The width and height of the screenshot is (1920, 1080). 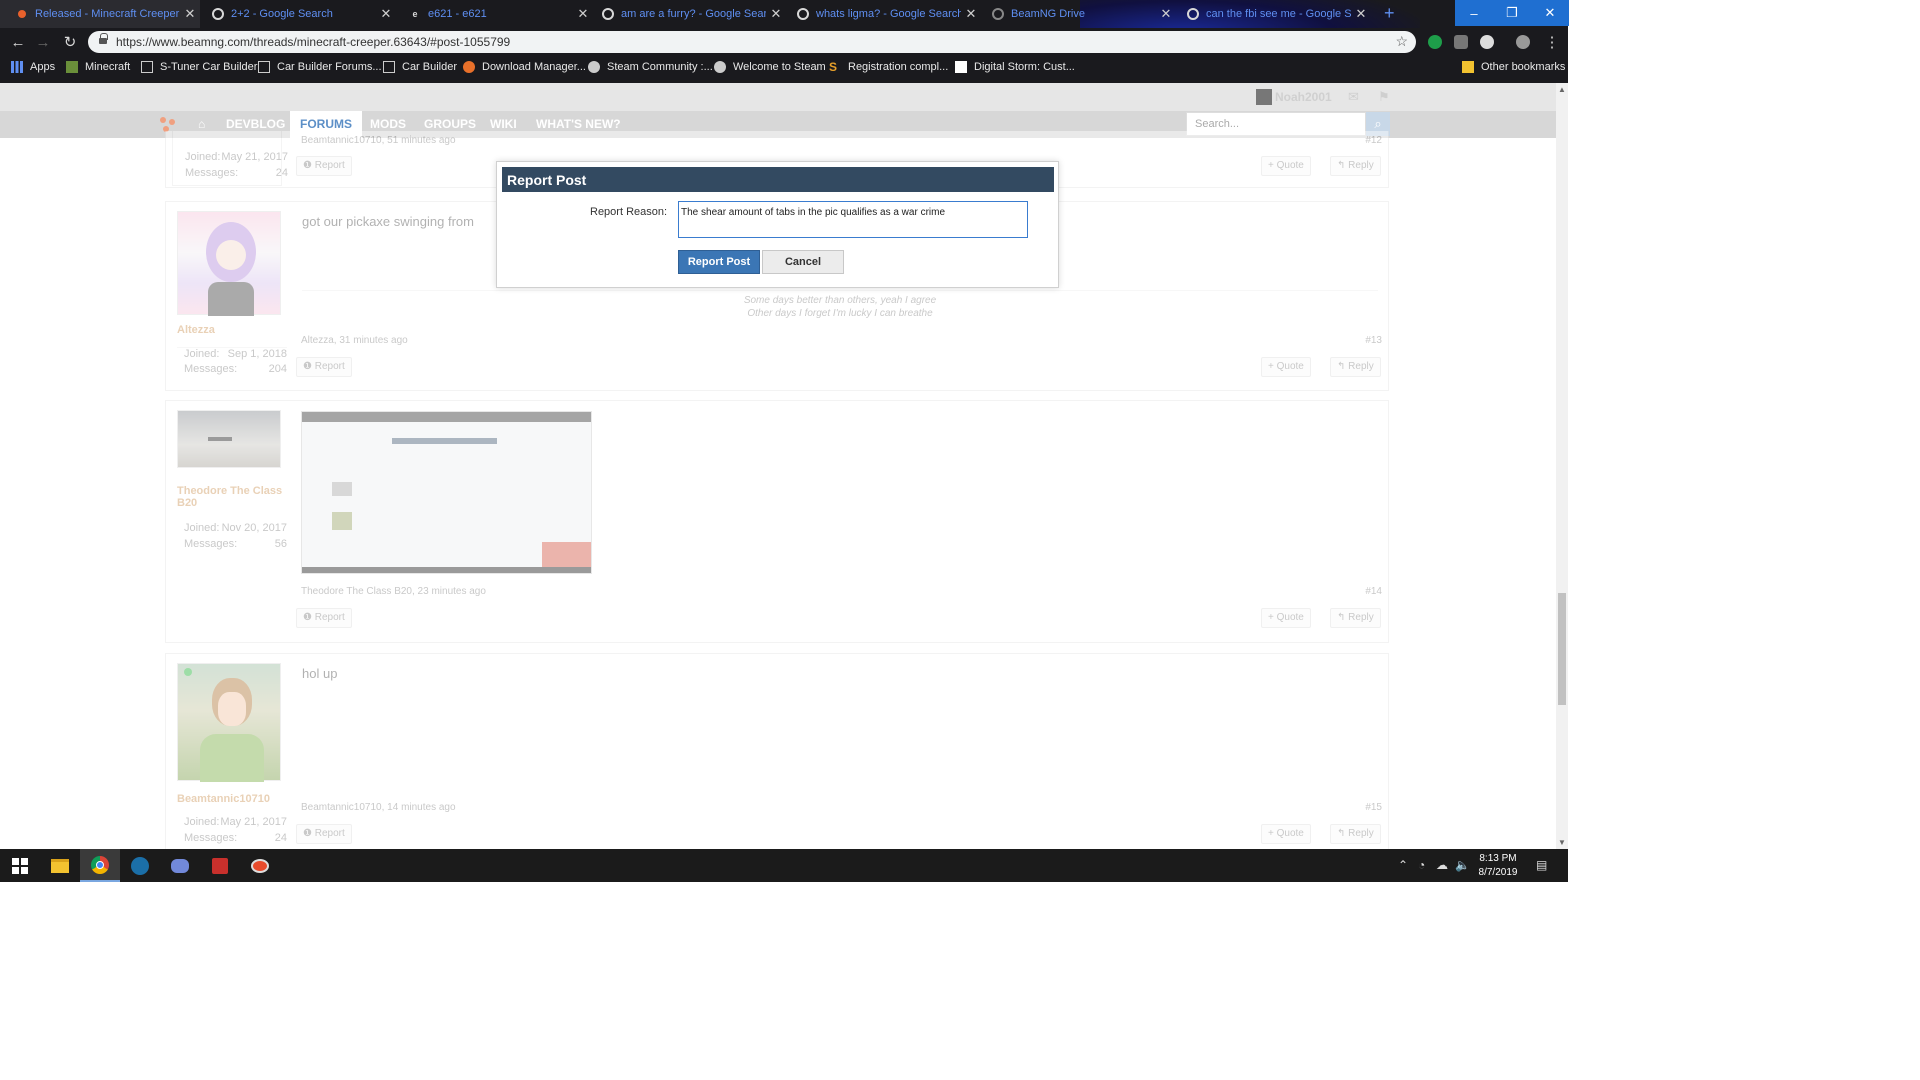 What do you see at coordinates (100, 865) in the screenshot?
I see `chrome-icon` at bounding box center [100, 865].